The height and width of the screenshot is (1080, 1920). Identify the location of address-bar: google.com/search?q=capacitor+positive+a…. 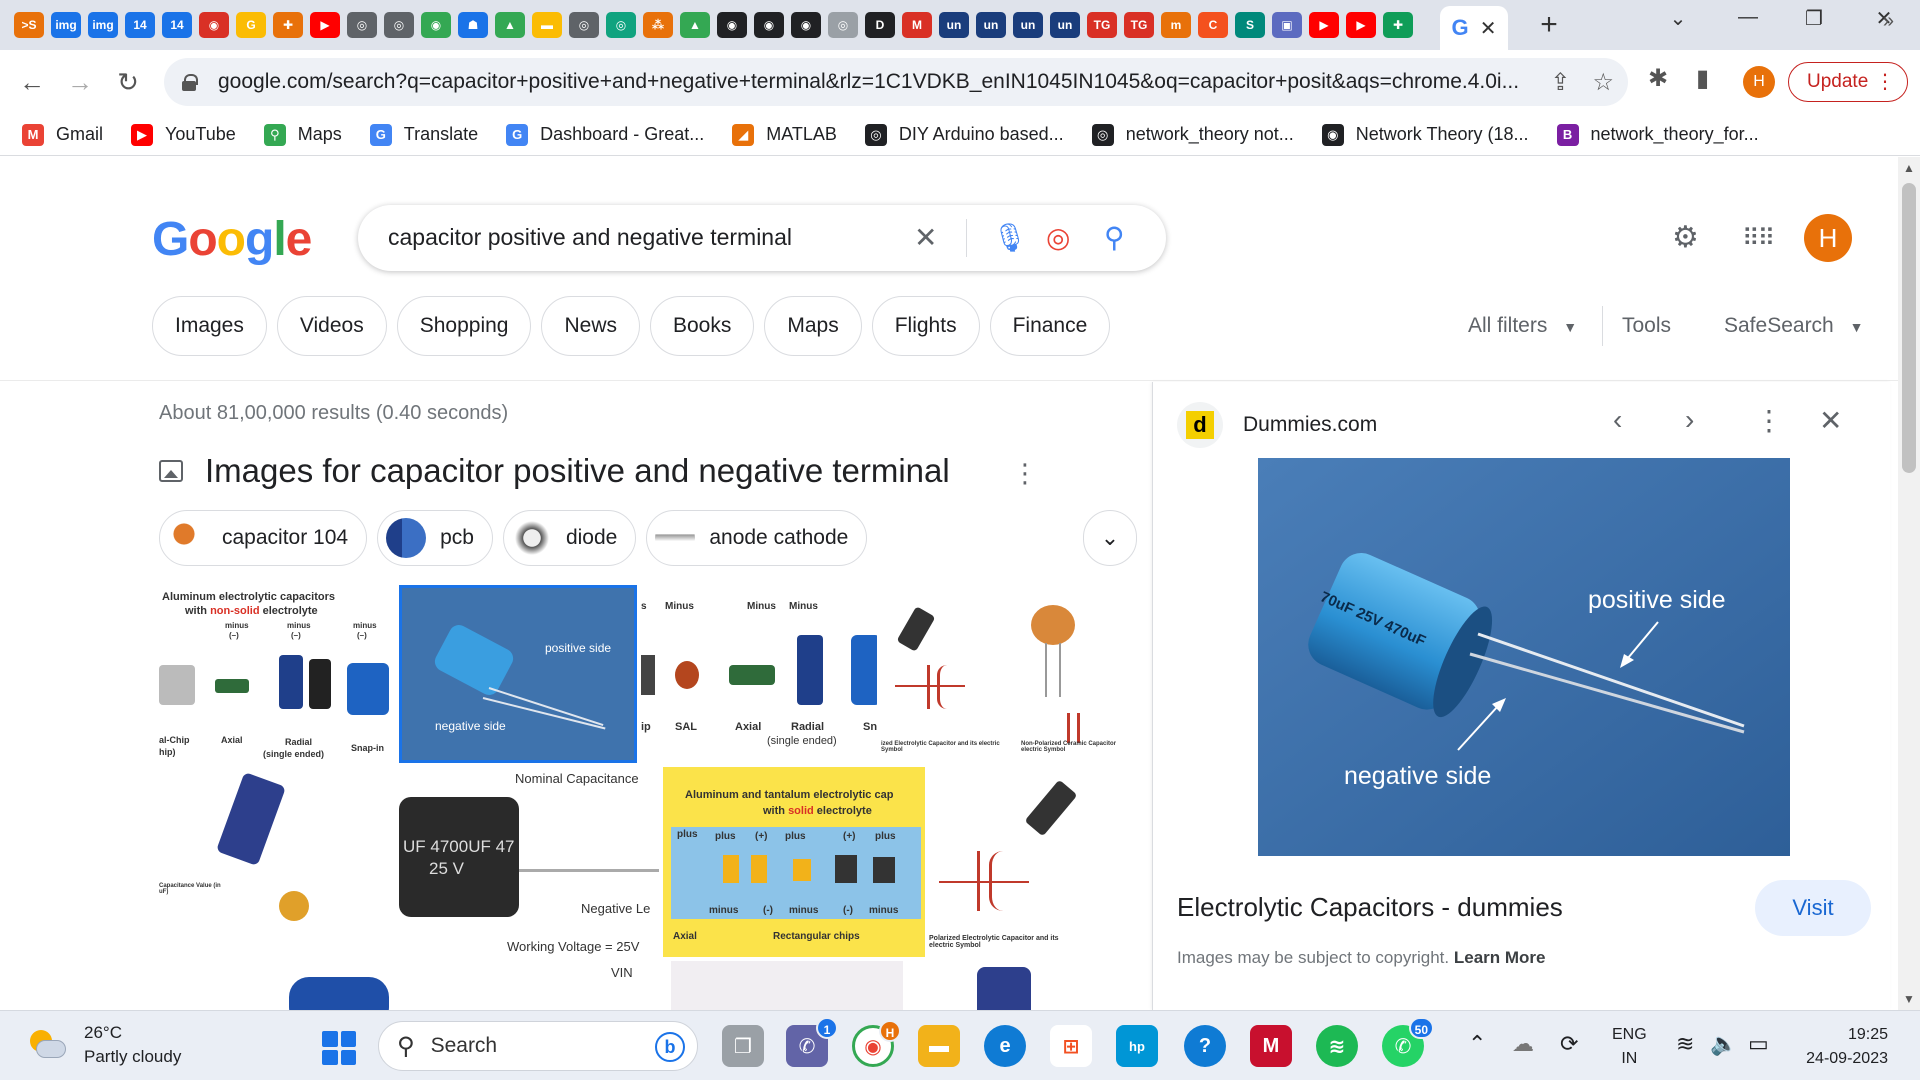
(896, 82).